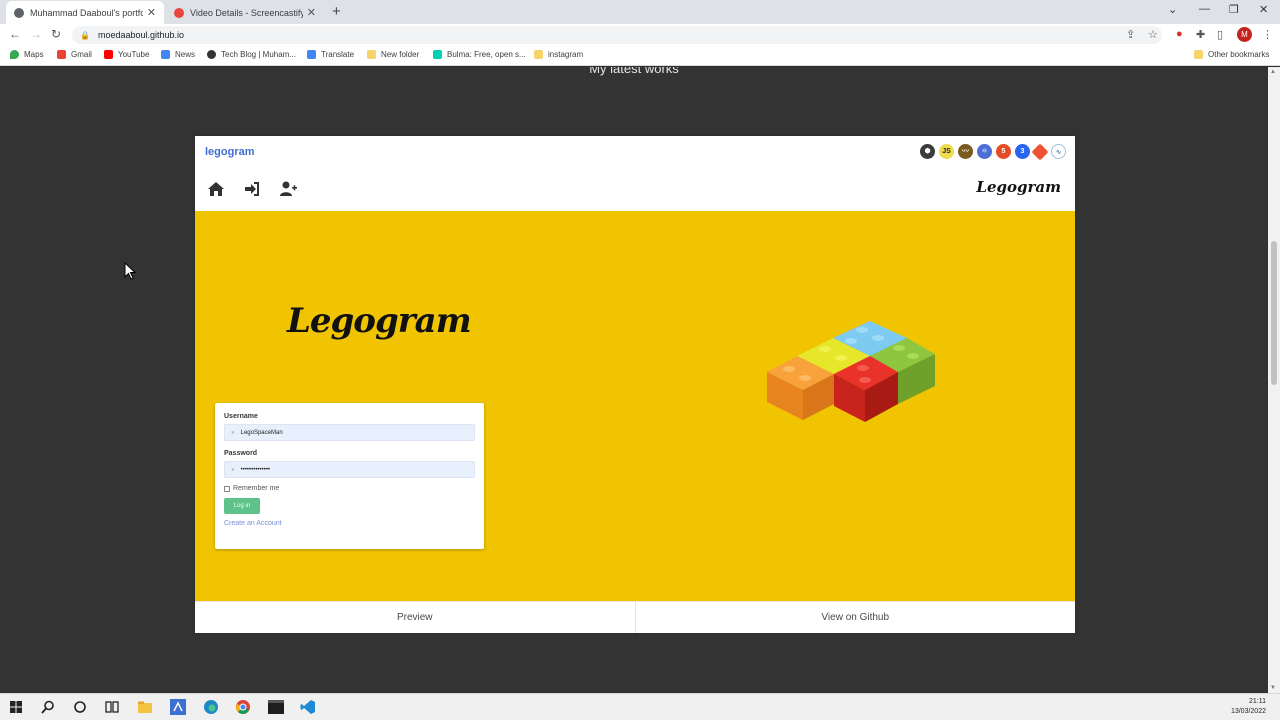  I want to click on app-icon, so click(178, 707).